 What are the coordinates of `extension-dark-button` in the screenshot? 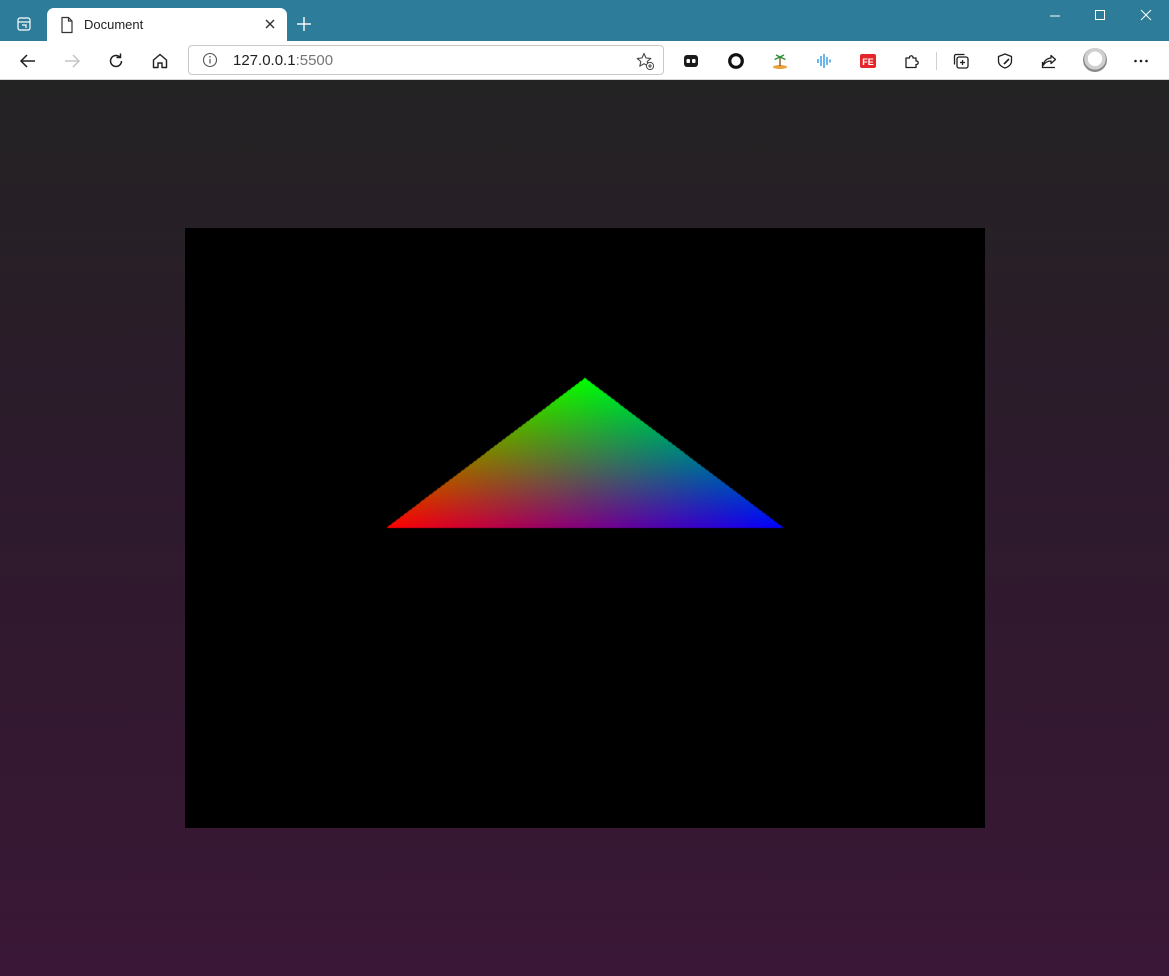 It's located at (691, 61).